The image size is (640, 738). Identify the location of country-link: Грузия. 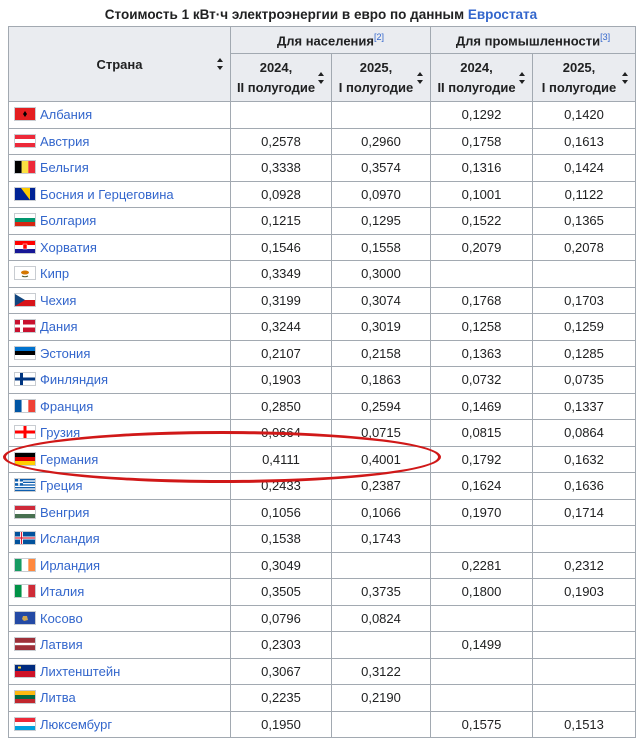
(60, 432).